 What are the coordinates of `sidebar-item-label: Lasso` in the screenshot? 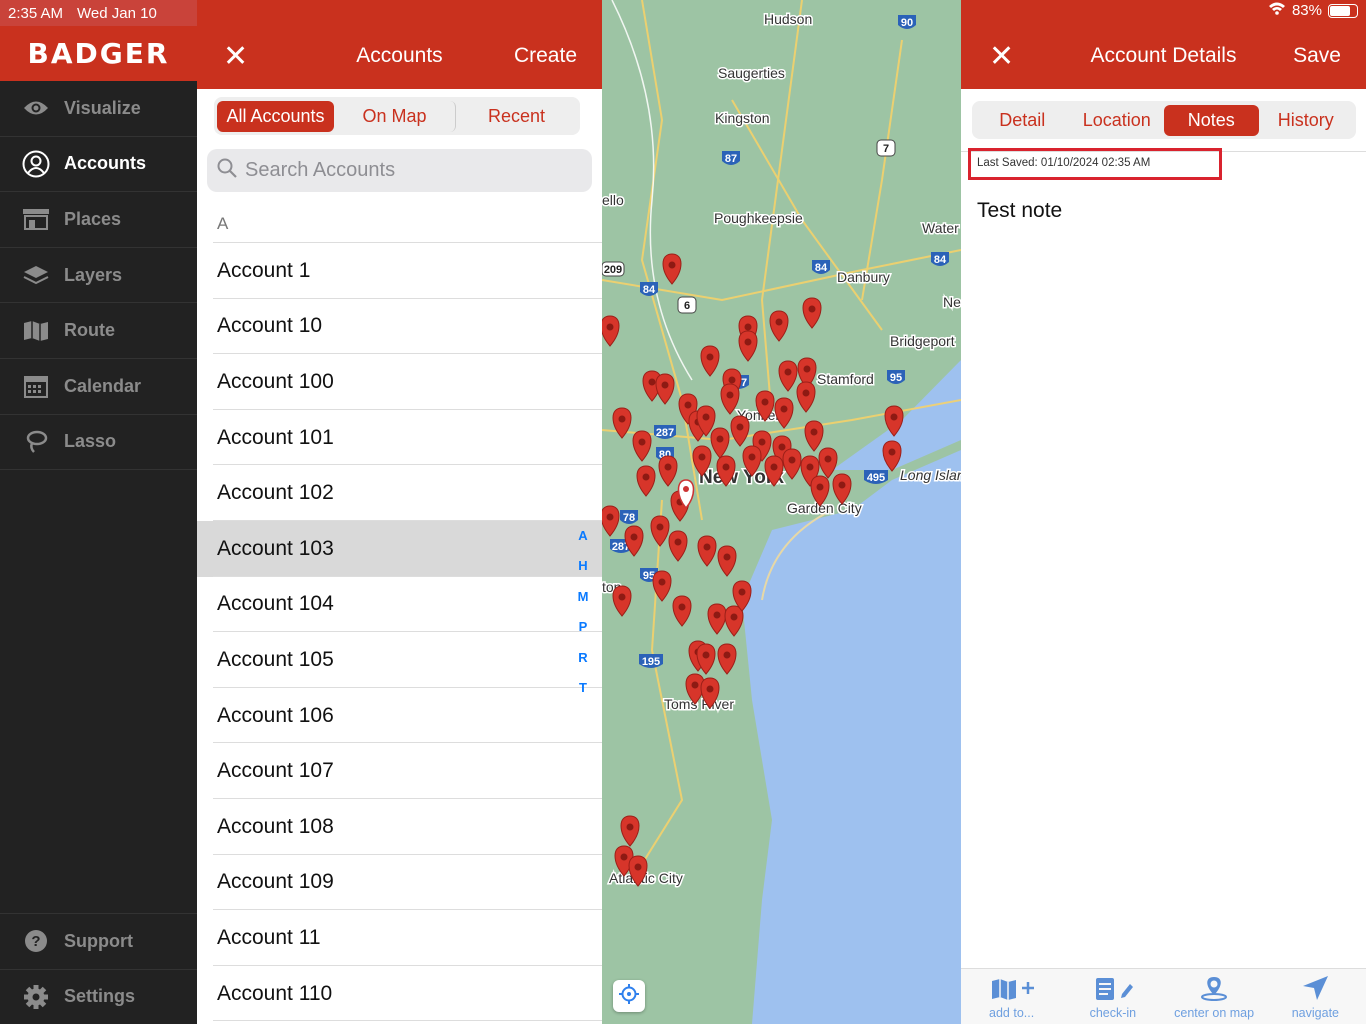 It's located at (90, 441).